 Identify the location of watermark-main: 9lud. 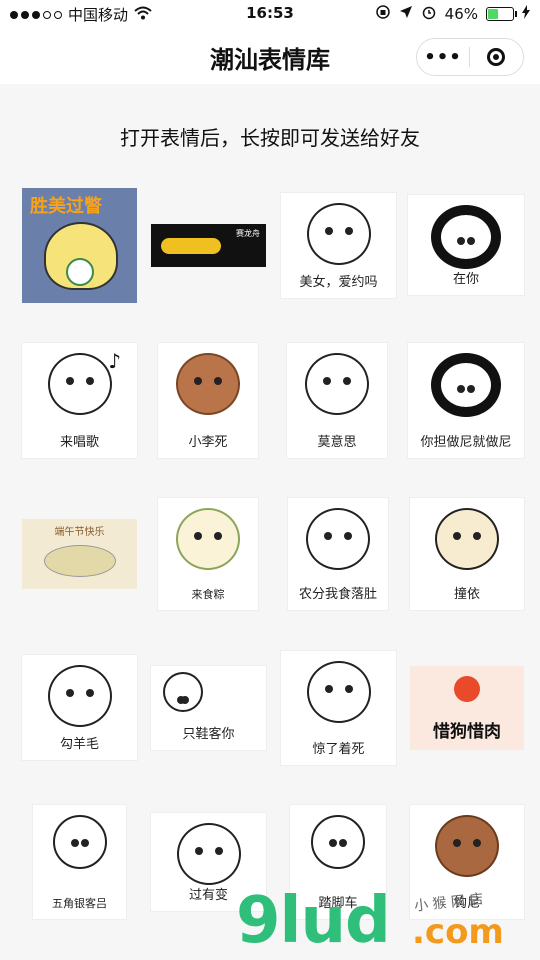
(313, 921).